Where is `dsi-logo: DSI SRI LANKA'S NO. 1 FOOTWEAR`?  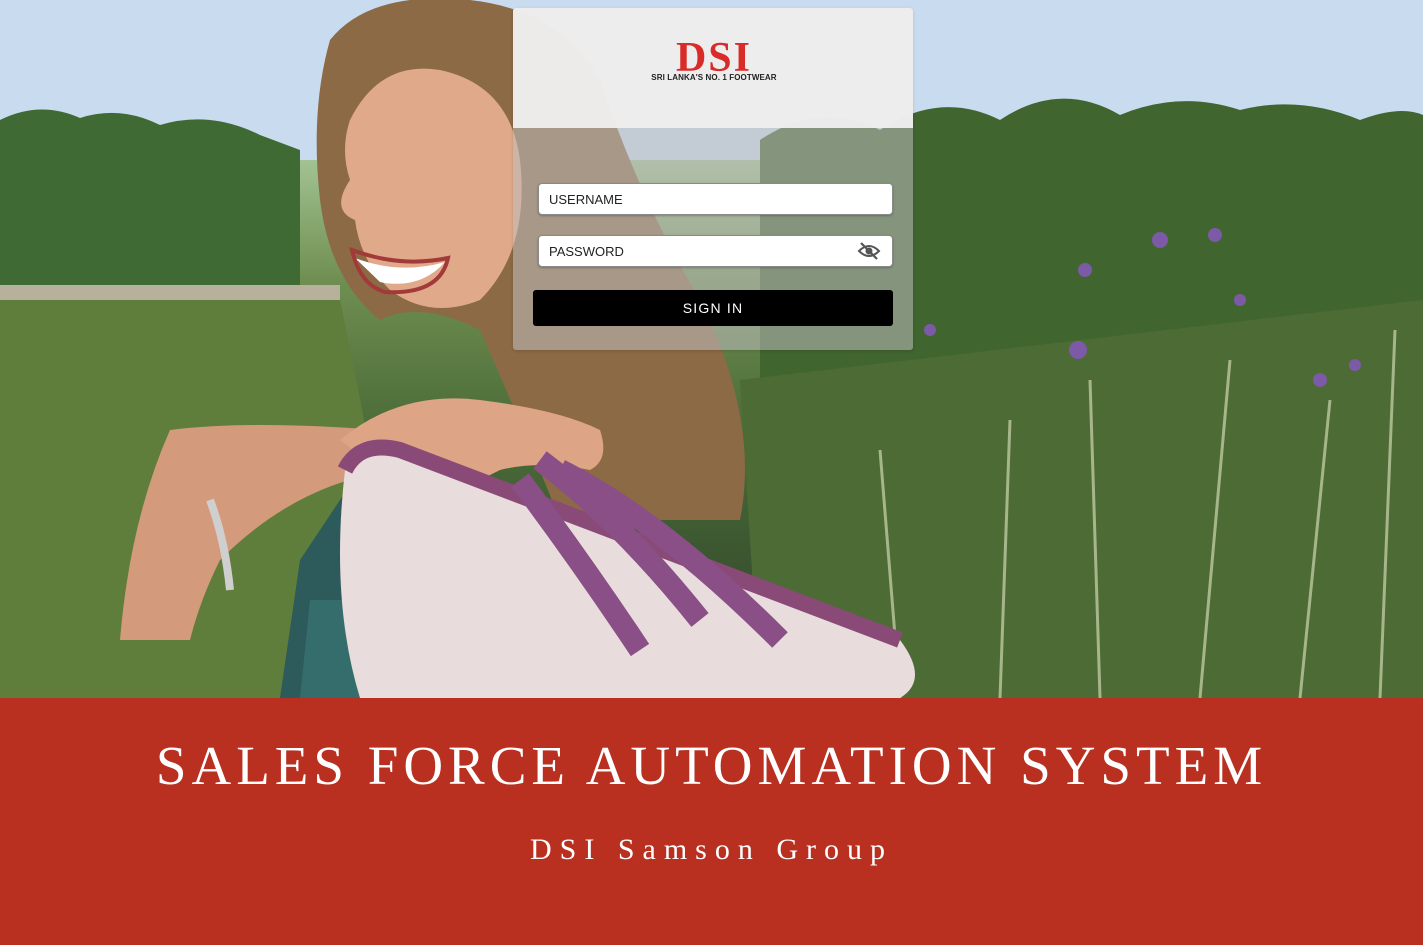
dsi-logo: DSI SRI LANKA'S NO. 1 FOOTWEAR is located at coordinates (714, 61).